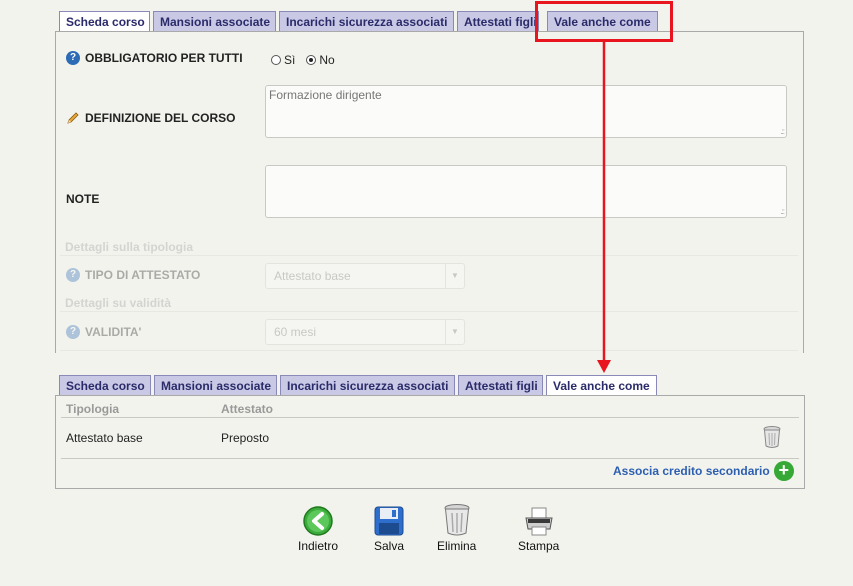 The width and height of the screenshot is (853, 586). I want to click on print-button: Stampa, so click(538, 529).